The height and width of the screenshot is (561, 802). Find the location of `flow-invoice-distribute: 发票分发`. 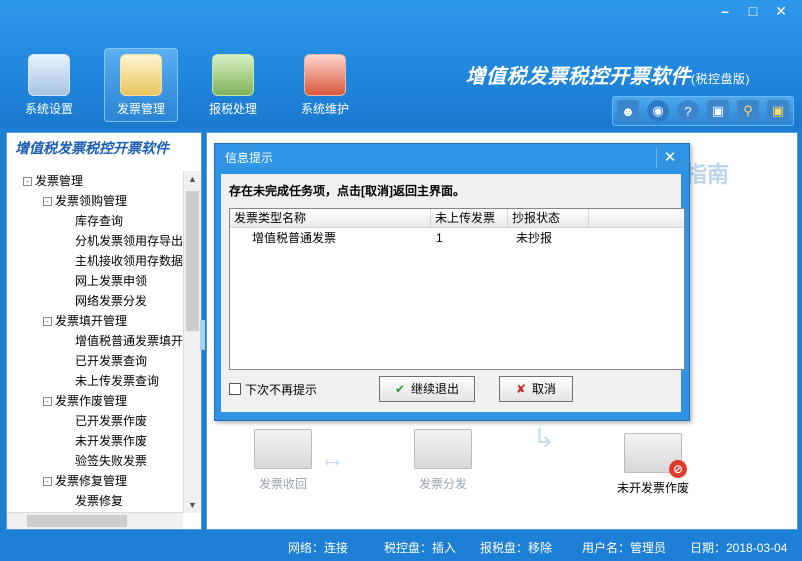

flow-invoice-distribute: 发票分发 is located at coordinates (443, 460).